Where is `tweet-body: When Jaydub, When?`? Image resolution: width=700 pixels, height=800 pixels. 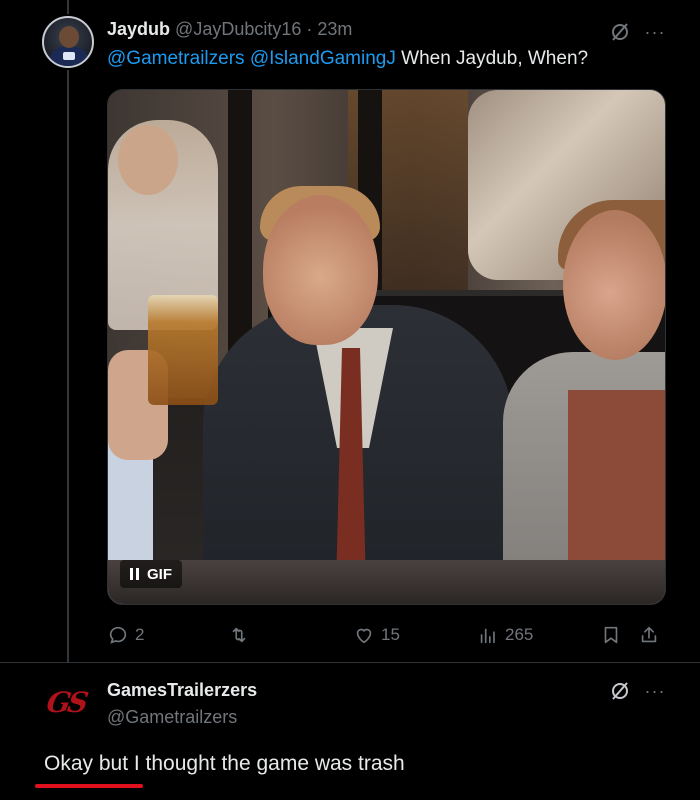 tweet-body: When Jaydub, When? is located at coordinates (495, 58).